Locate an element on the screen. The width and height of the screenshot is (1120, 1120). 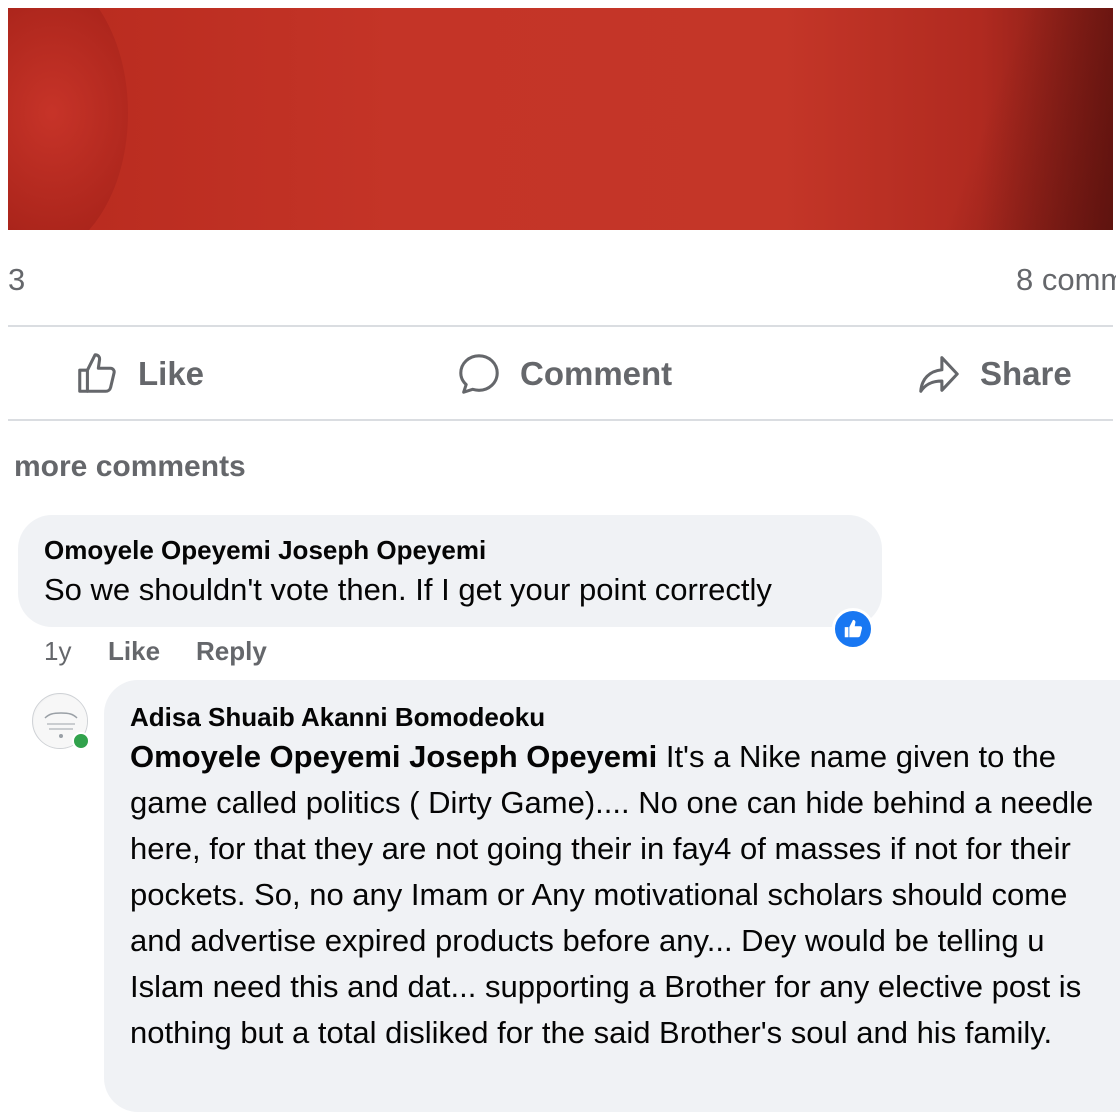
comment-author: Omoyele Opeyemi Joseph Opeyemi is located at coordinates (265, 550).